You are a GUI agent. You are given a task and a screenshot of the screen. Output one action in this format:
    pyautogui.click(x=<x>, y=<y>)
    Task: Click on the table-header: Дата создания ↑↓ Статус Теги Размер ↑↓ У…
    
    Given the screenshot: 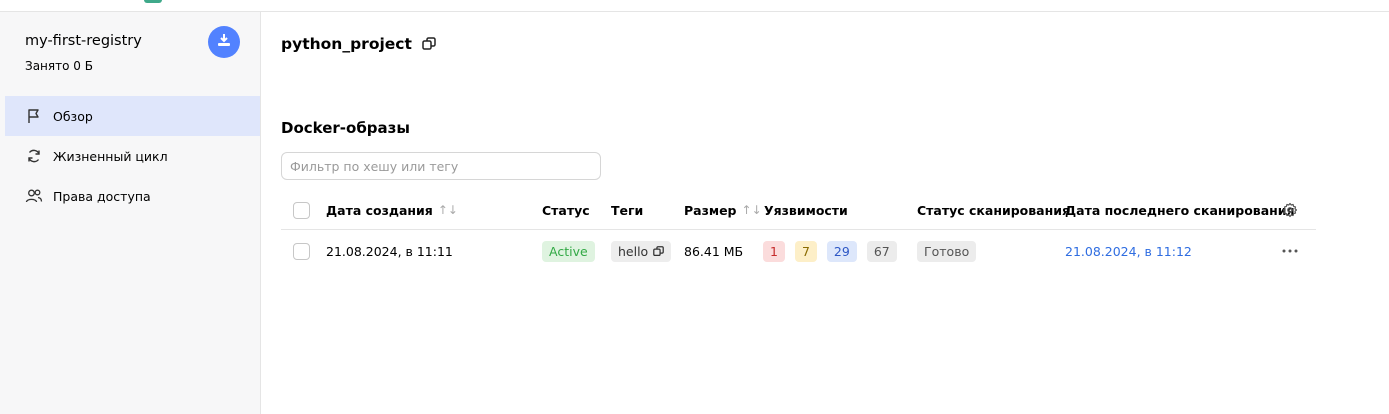 What is the action you would take?
    pyautogui.click(x=798, y=210)
    